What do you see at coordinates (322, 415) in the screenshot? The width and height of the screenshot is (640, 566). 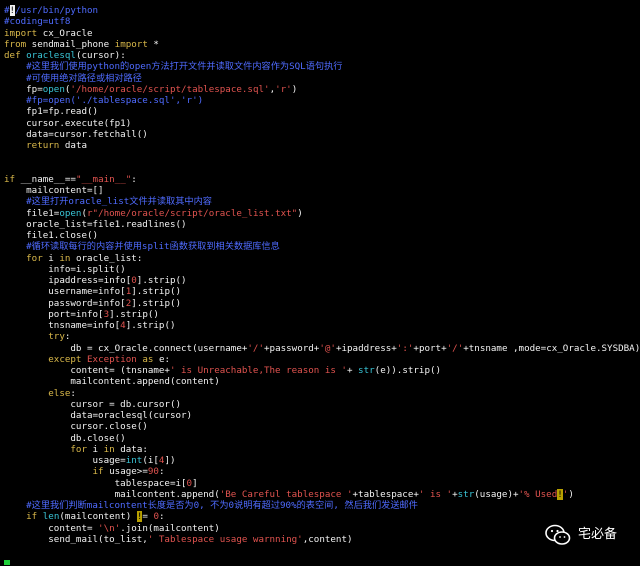 I see `code-line: data=oraclesql(cursor)` at bounding box center [322, 415].